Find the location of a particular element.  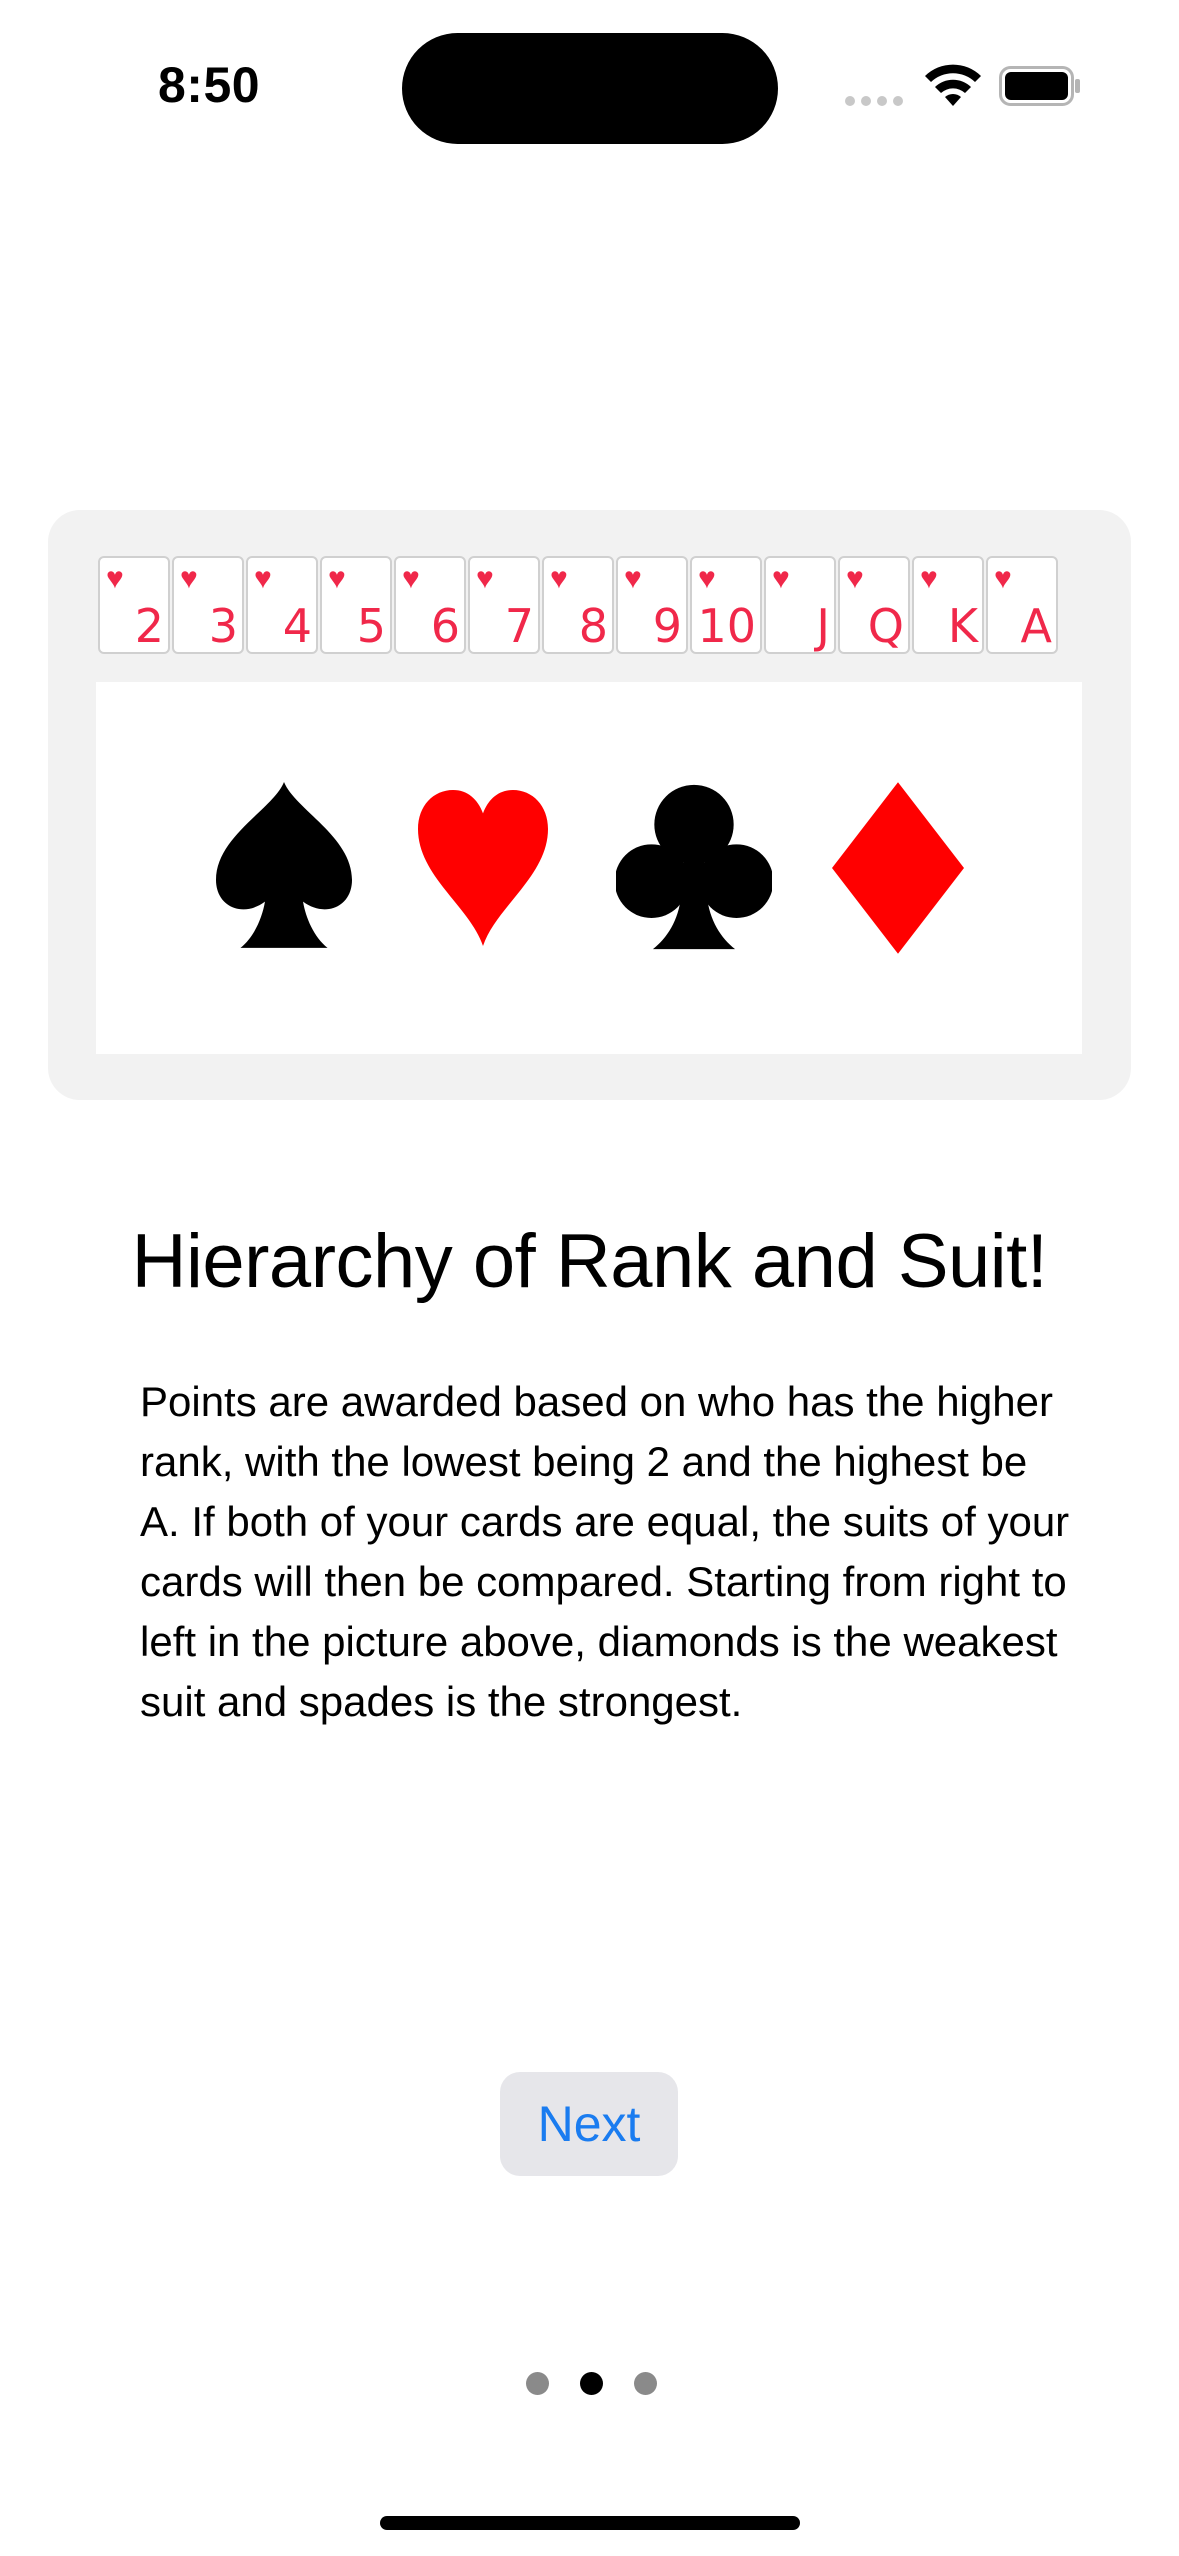

rank-card: ♥ Q is located at coordinates (874, 605).